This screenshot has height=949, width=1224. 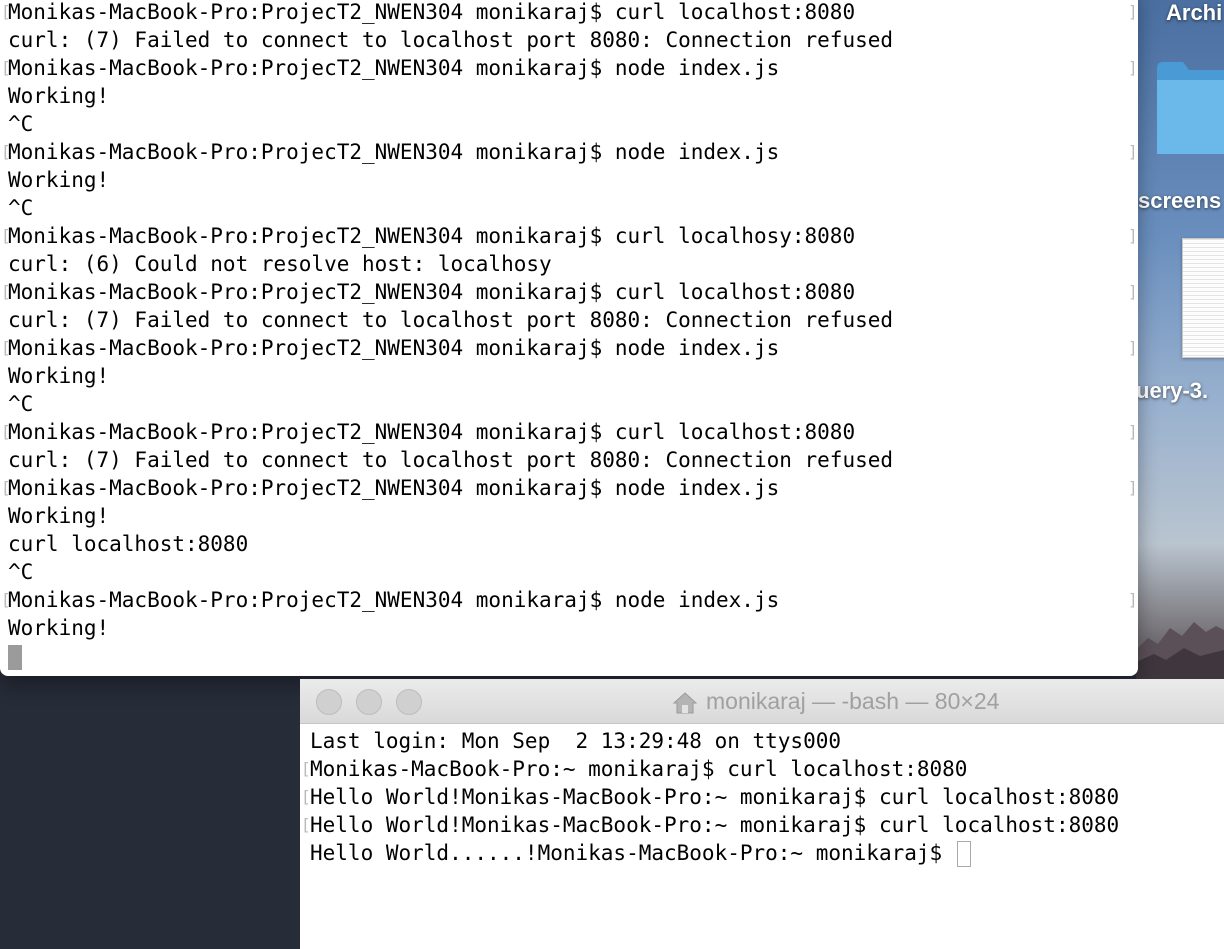 I want to click on zoom-button, so click(x=409, y=702).